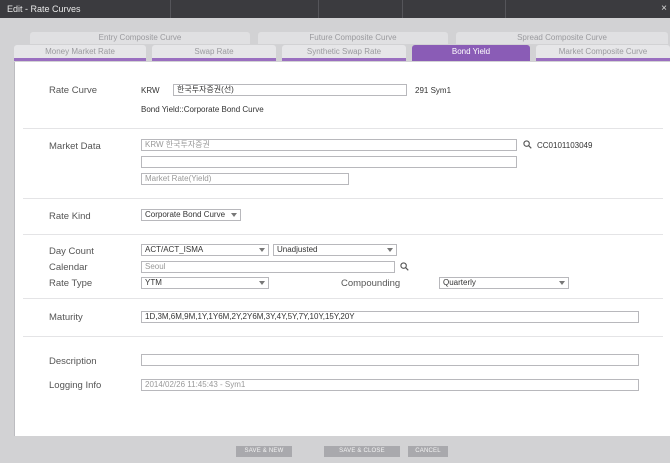 Image resolution: width=670 pixels, height=463 pixels. I want to click on cancel-button: CANCEL, so click(428, 451).